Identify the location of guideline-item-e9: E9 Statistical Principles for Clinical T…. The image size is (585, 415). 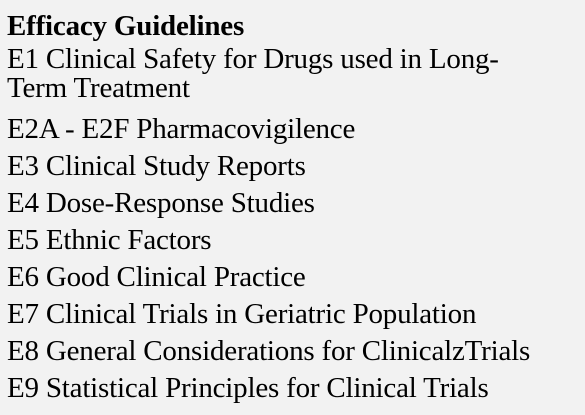
(248, 388).